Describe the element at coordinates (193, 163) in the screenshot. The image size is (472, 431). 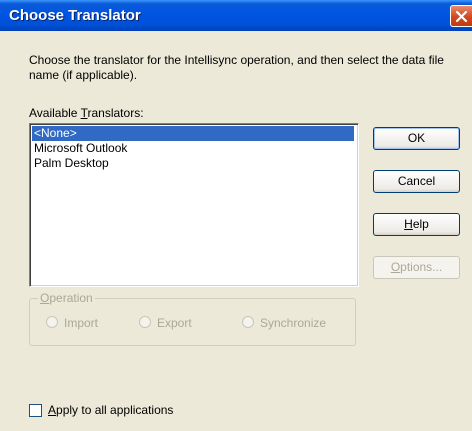
I see `list-item-palm-desktop: Palm Desktop` at that location.